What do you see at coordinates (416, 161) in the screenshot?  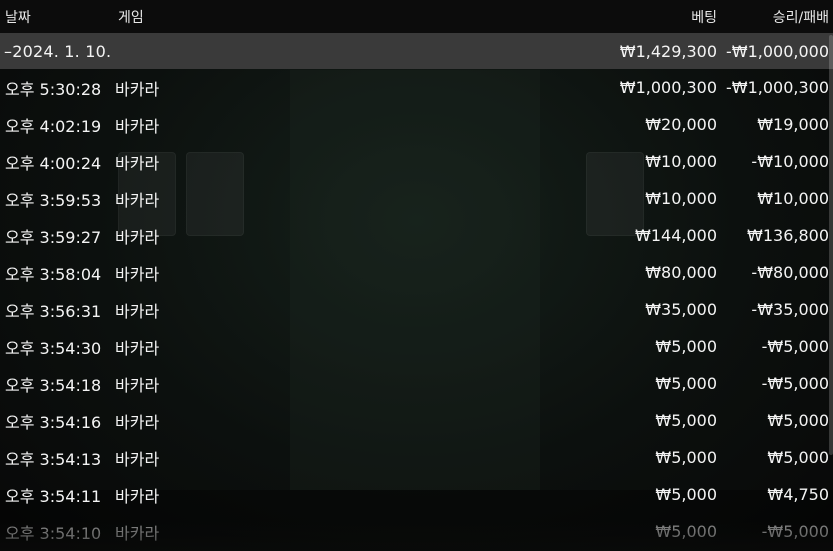 I see `table-row: 오후 4:00:24 바카라 ₩10,000 -₩10,000` at bounding box center [416, 161].